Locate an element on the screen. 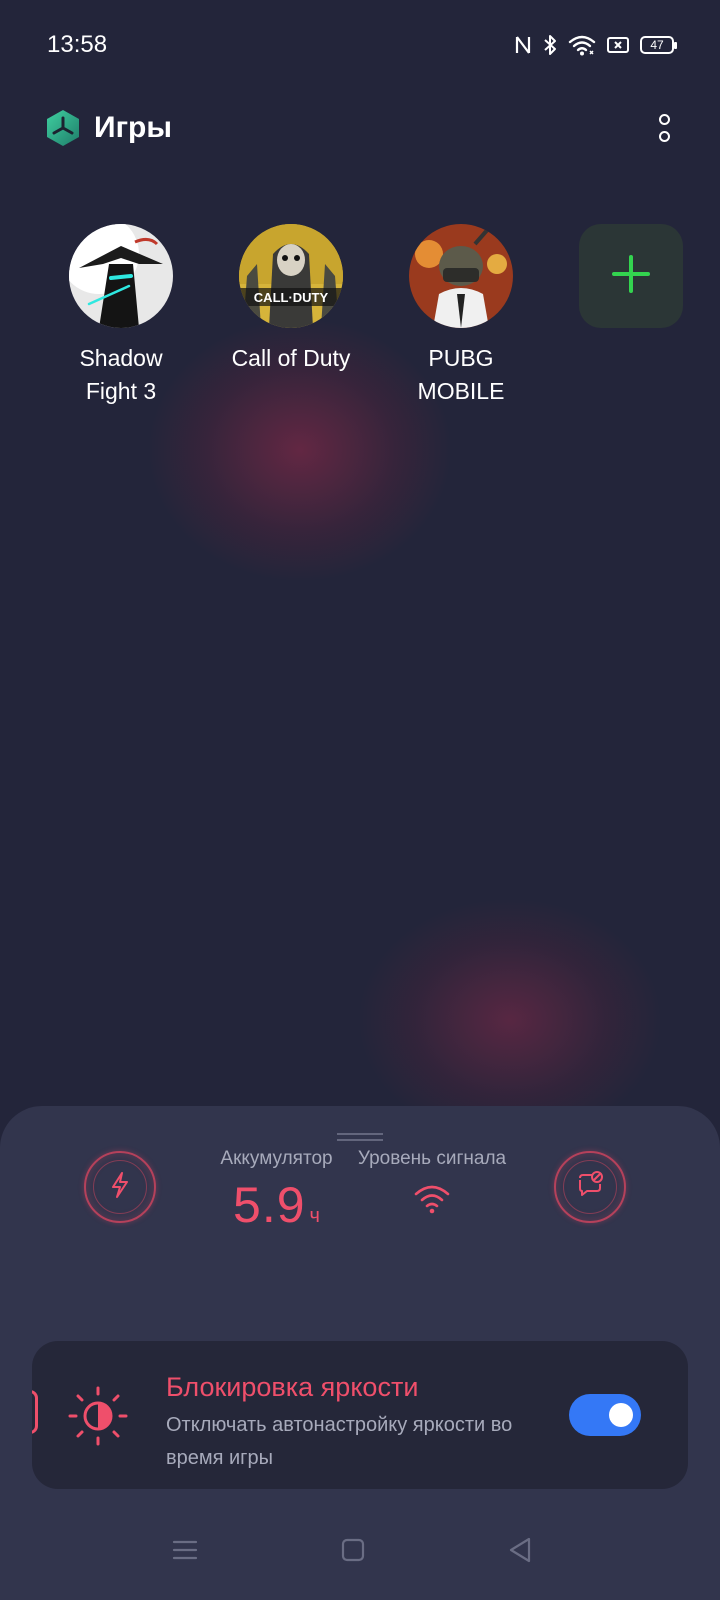 The height and width of the screenshot is (1600, 720). add-game-tile is located at coordinates (631, 316).